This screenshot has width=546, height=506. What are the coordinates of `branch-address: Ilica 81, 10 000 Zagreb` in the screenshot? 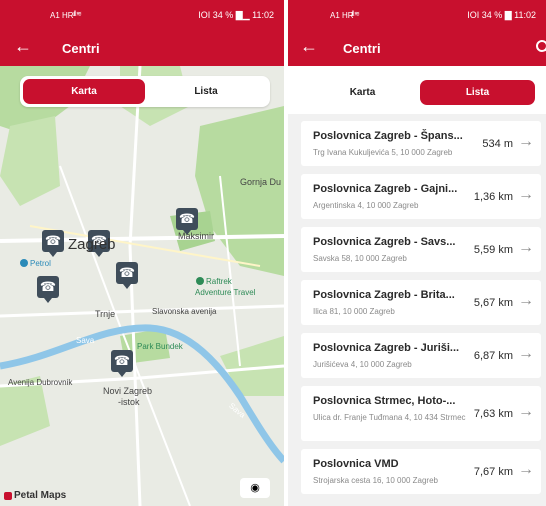 It's located at (354, 311).